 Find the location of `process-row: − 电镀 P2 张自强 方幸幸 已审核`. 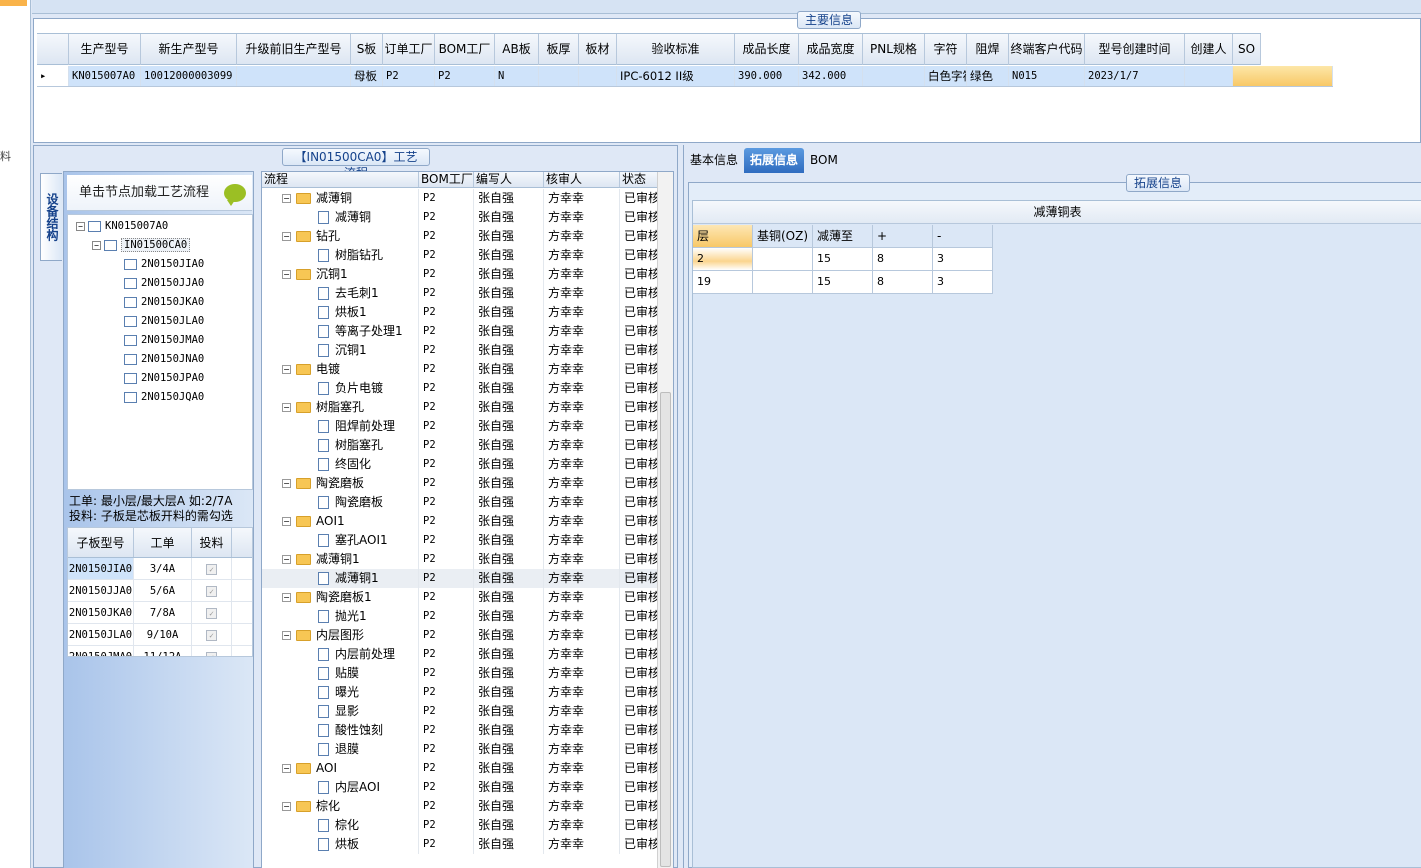

process-row: − 电镀 P2 张自强 方幸幸 已审核 is located at coordinates (460, 369).